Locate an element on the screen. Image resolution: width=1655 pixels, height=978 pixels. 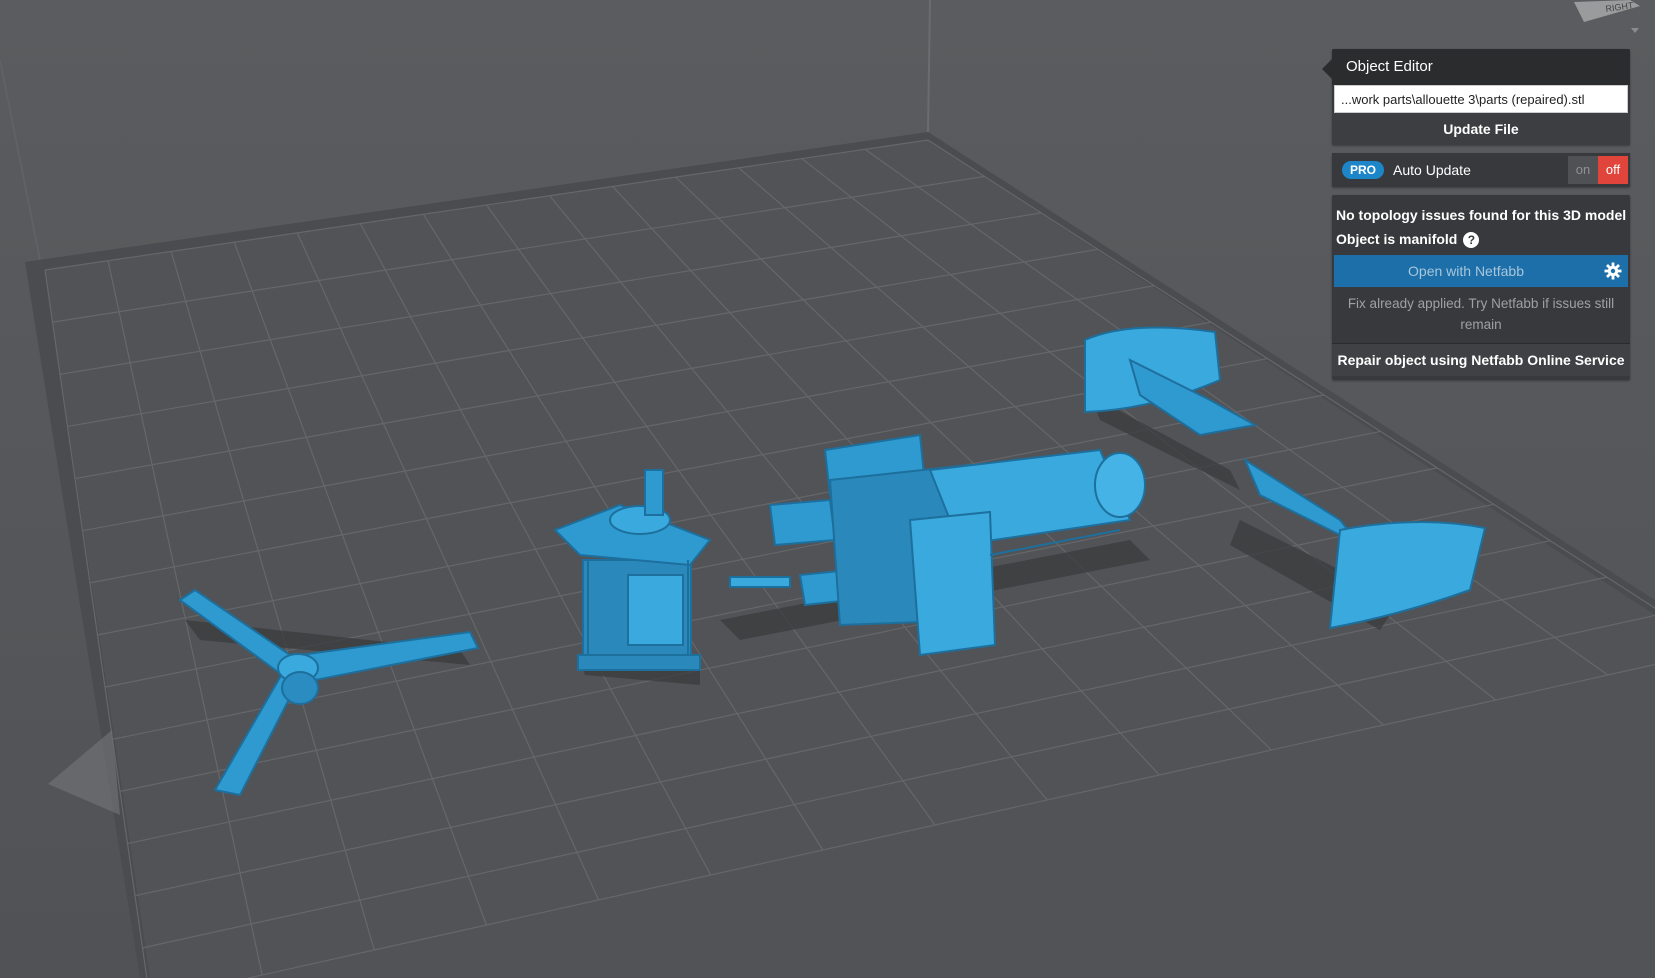
manifold-message: Object is manifold is located at coordinates (1397, 239).